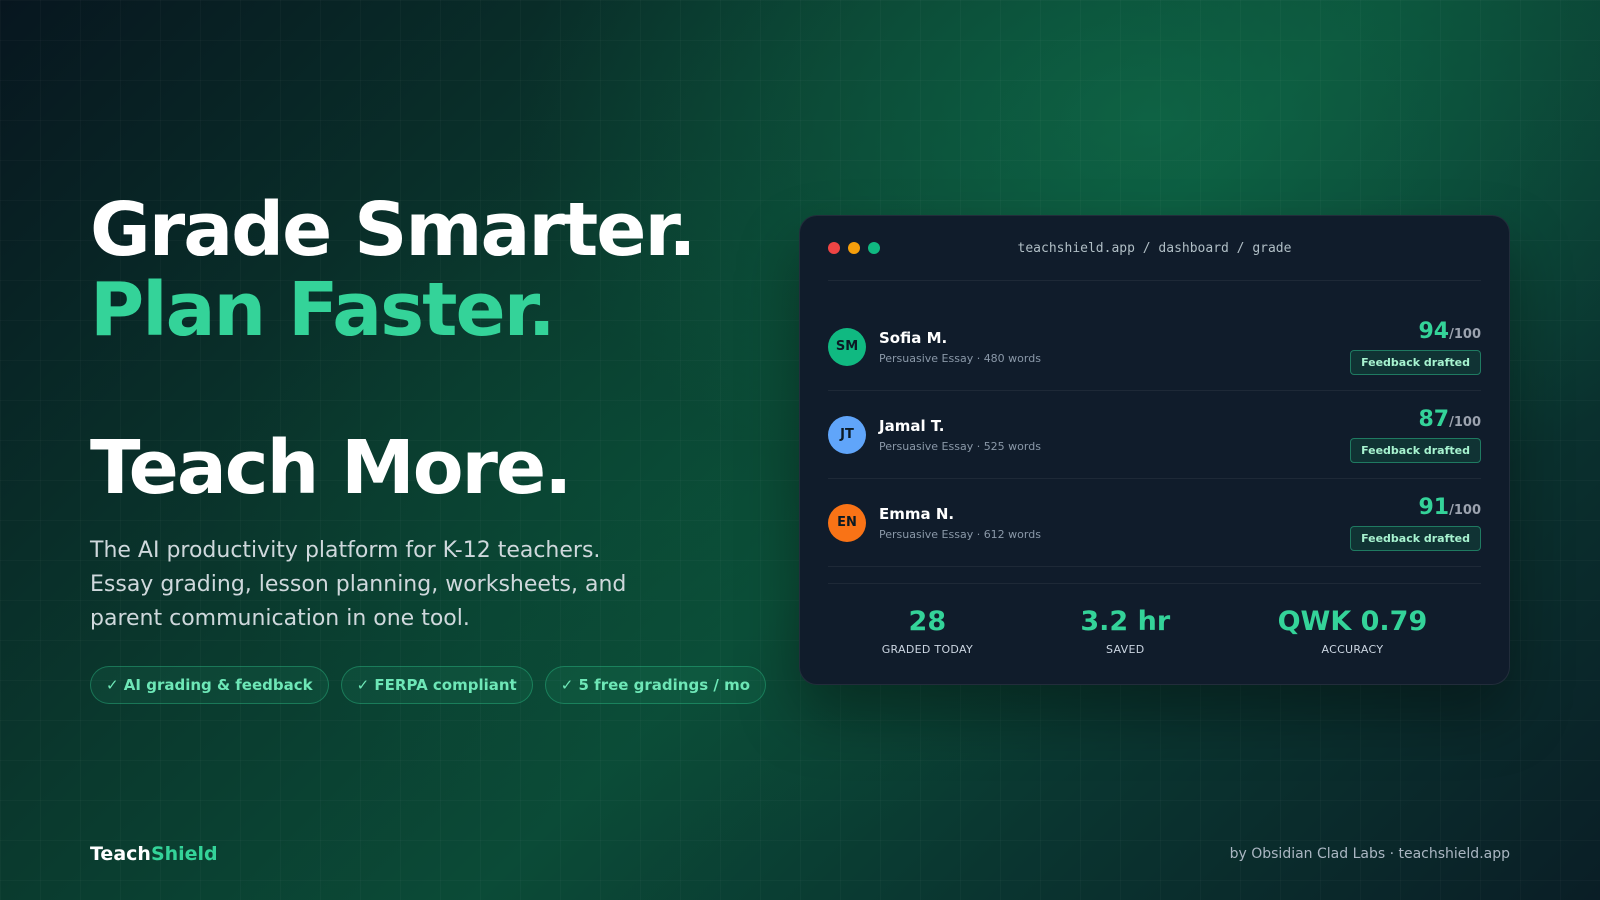  Describe the element at coordinates (323, 310) in the screenshot. I see `headline-line-2: Plan Faster.` at that location.